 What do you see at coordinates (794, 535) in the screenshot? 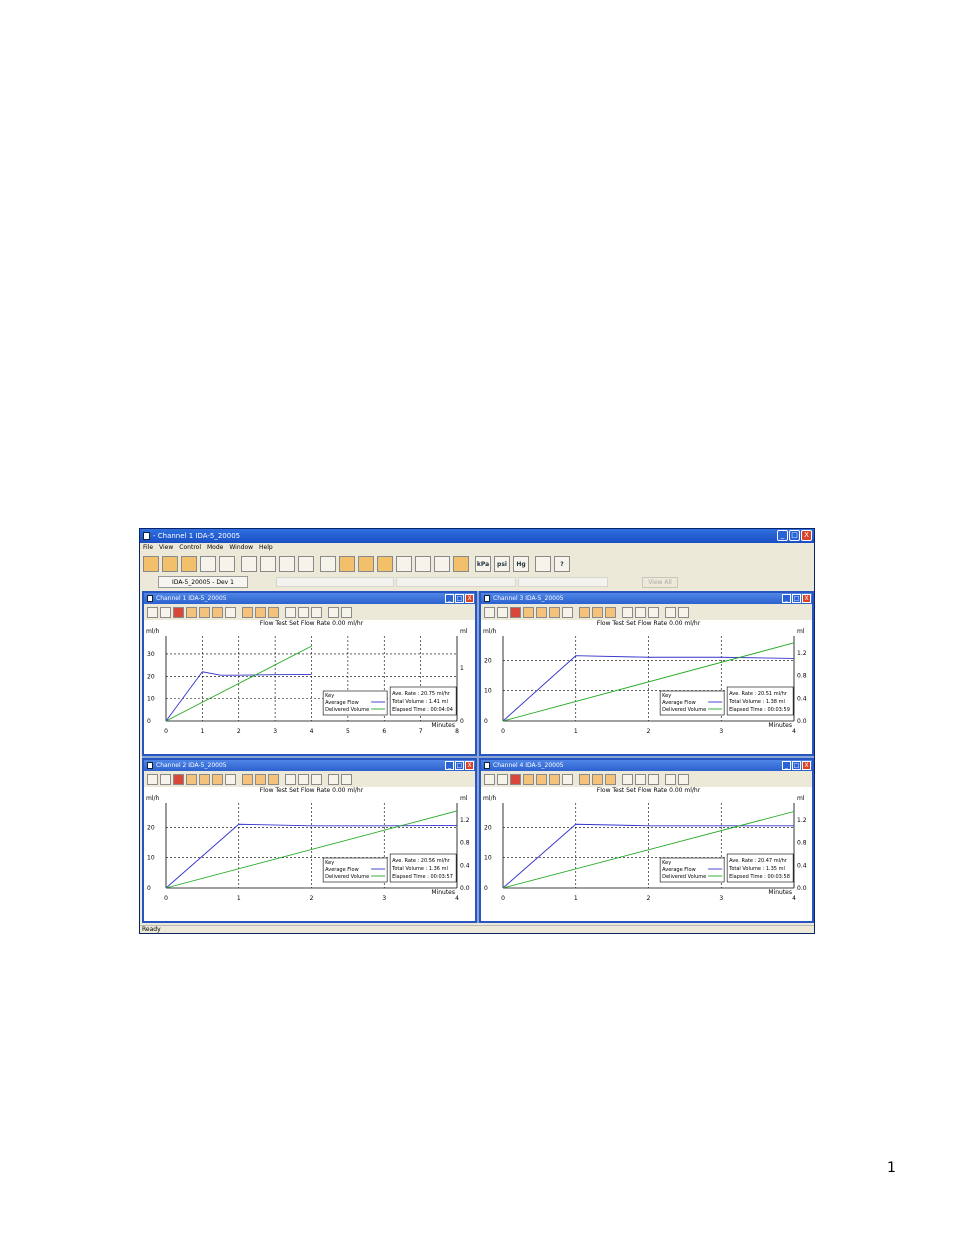
I see `maximize-button: □` at bounding box center [794, 535].